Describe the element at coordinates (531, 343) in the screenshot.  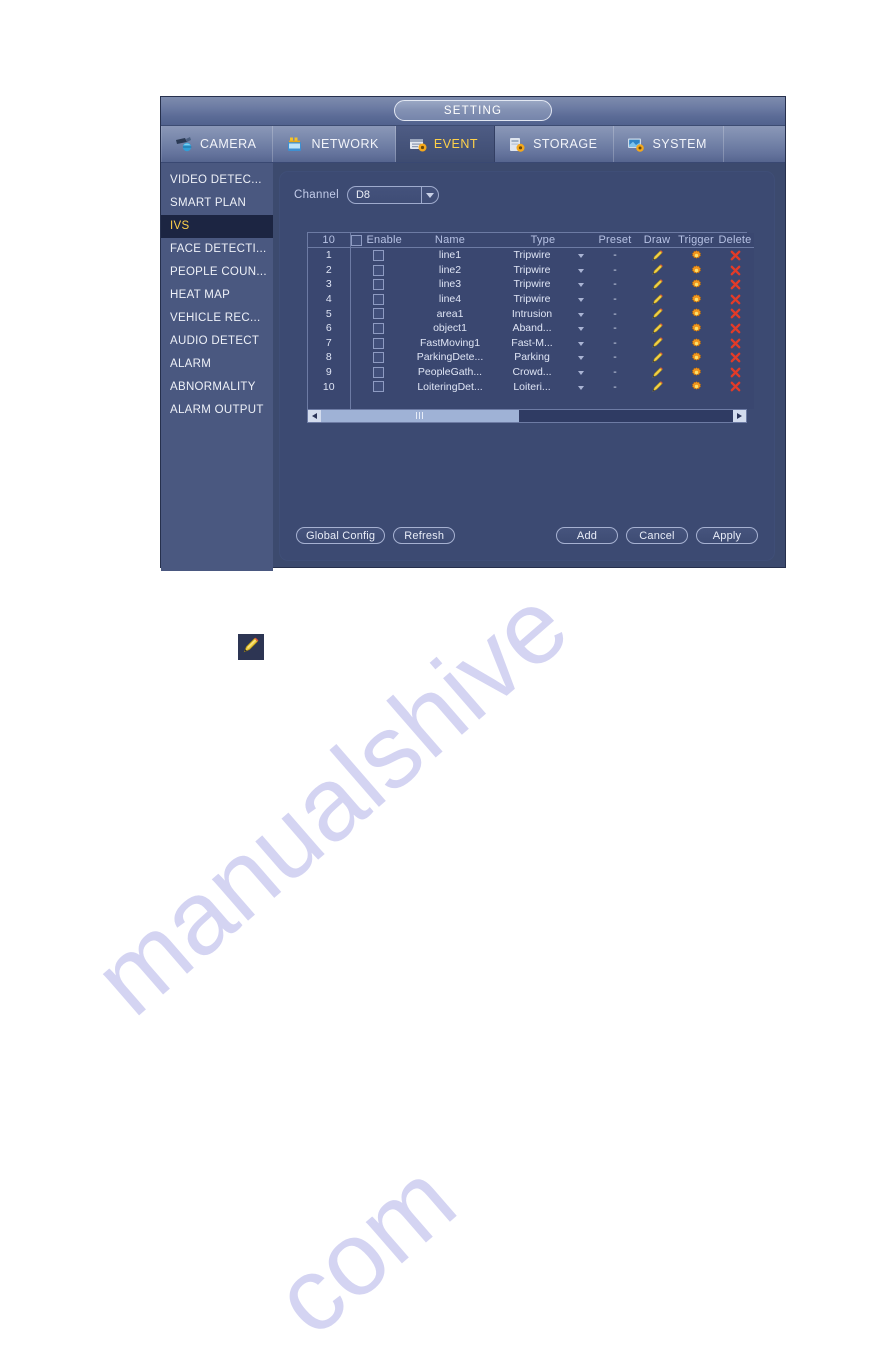
I see `table-row: 7 FastMoving1 Fast-M... -` at that location.